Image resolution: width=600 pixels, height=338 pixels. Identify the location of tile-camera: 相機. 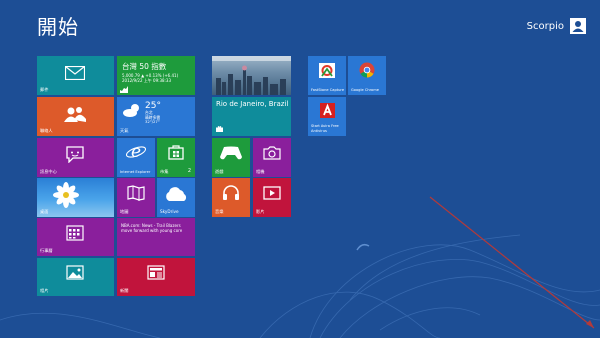
(272, 157).